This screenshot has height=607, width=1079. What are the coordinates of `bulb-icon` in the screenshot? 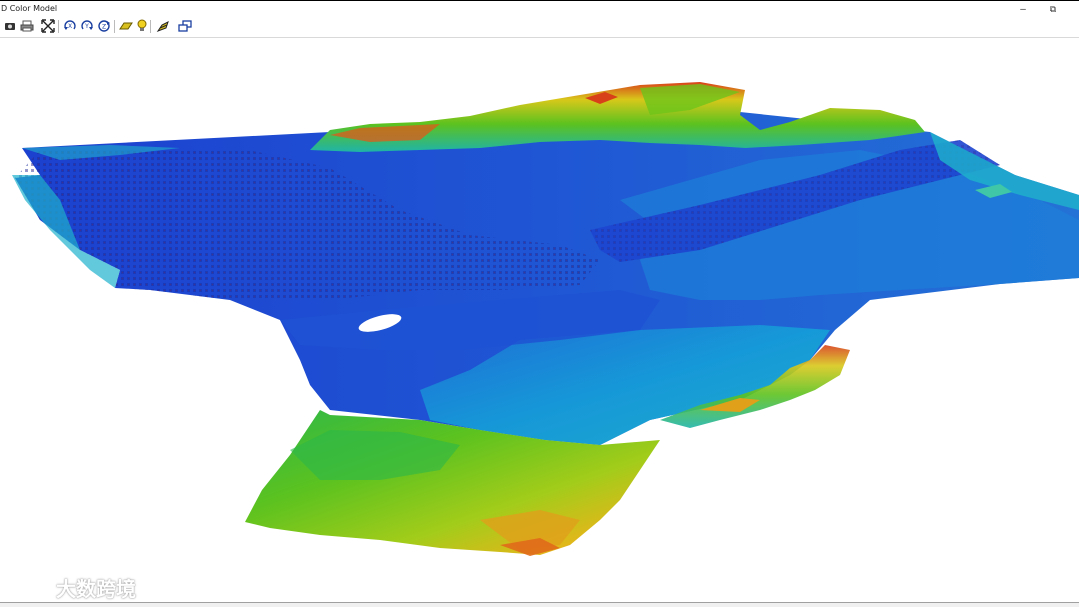 It's located at (142, 26).